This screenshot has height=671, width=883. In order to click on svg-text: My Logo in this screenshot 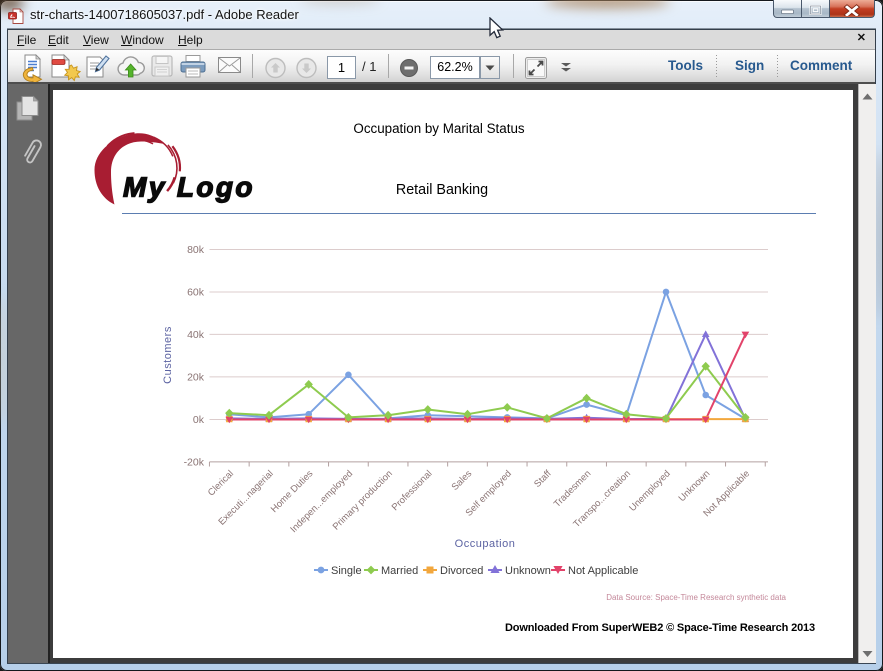, I will do `click(189, 187)`.